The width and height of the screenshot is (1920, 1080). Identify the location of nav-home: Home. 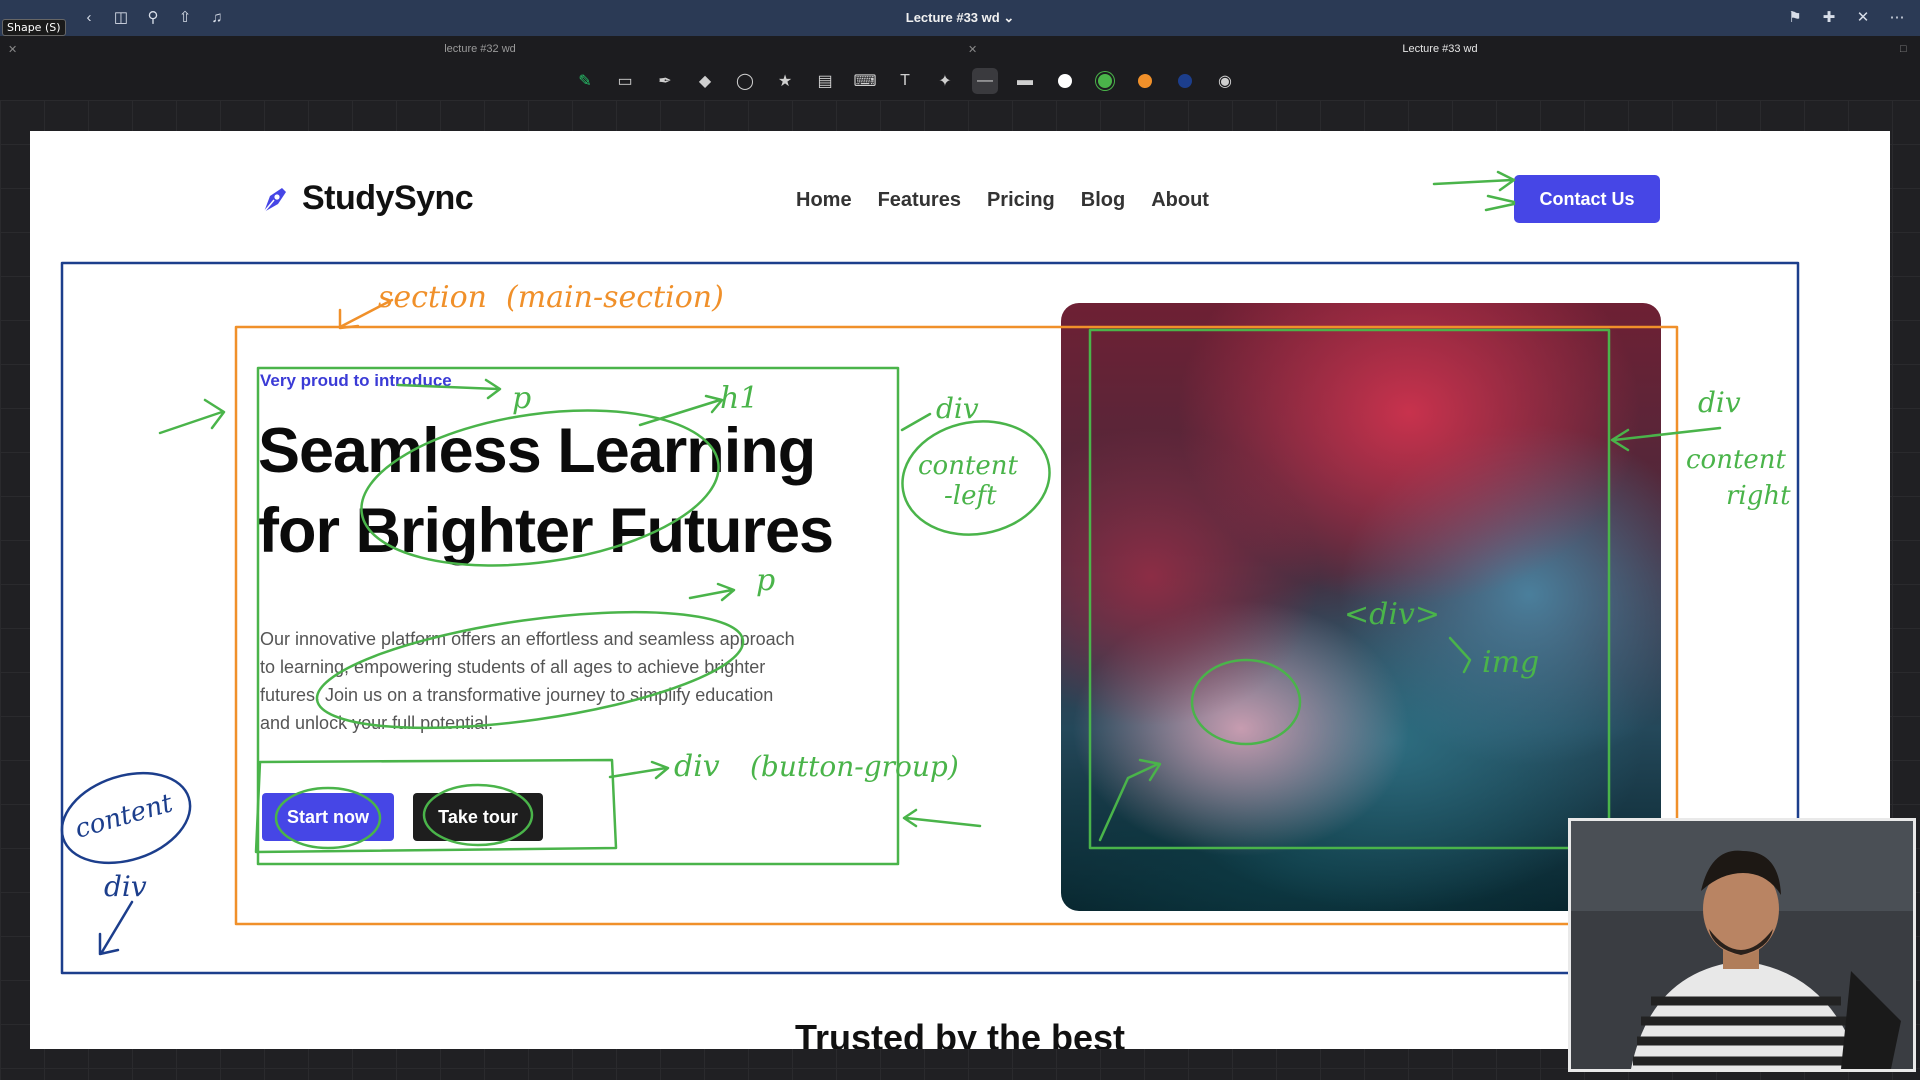
(824, 200).